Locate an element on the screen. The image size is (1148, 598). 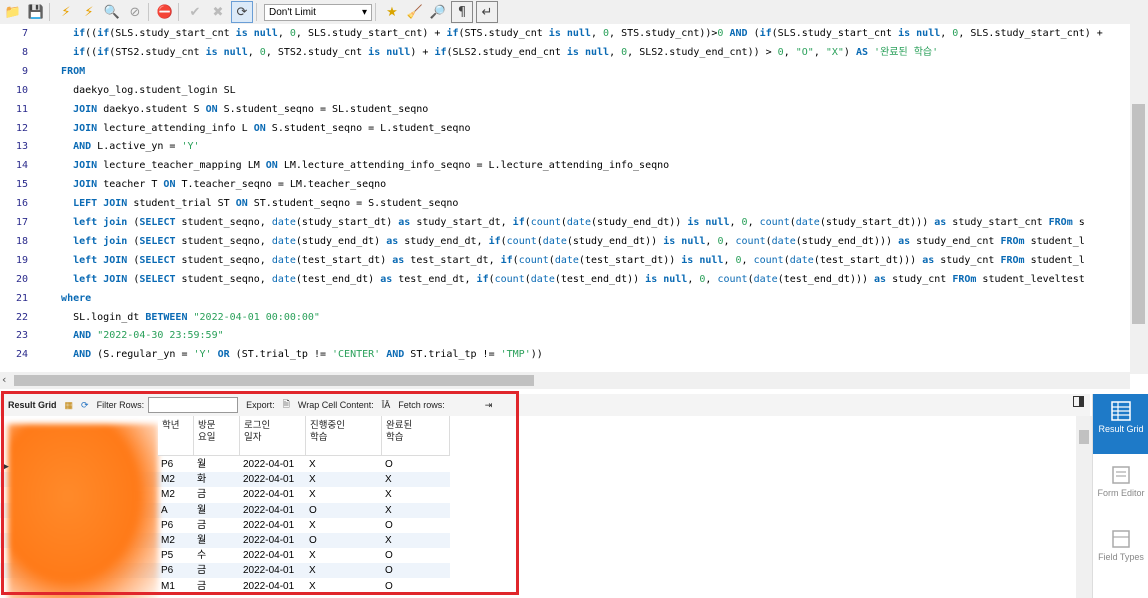
line-number: 23 is located at coordinates (21, 336).